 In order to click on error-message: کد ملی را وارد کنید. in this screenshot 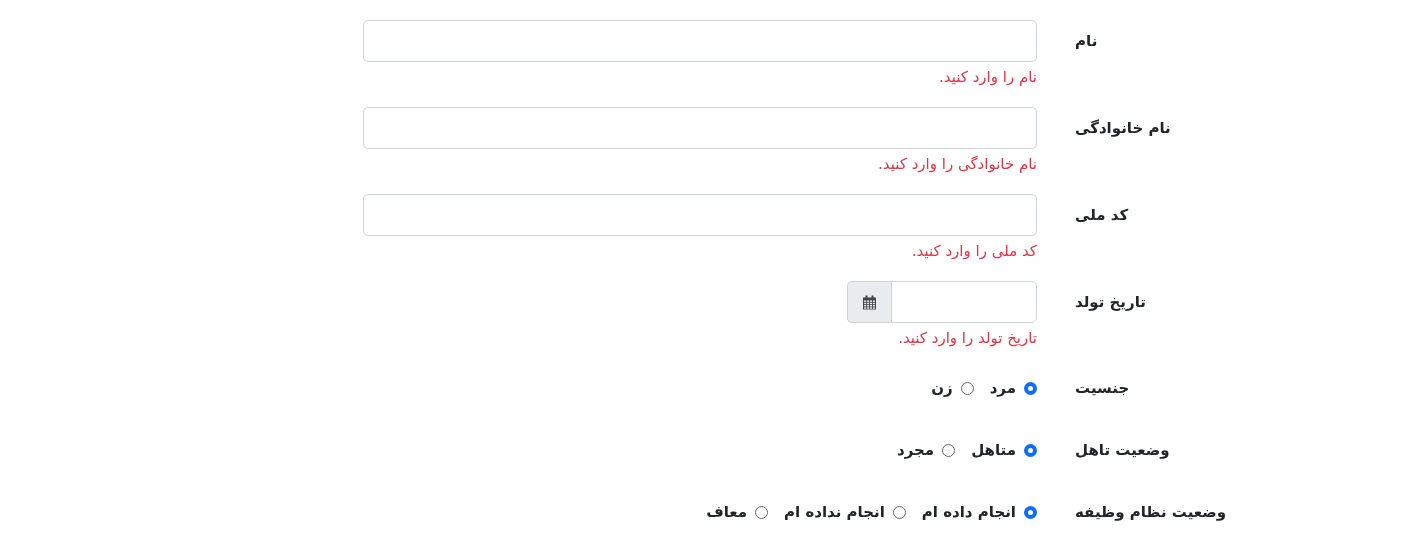, I will do `click(974, 251)`.